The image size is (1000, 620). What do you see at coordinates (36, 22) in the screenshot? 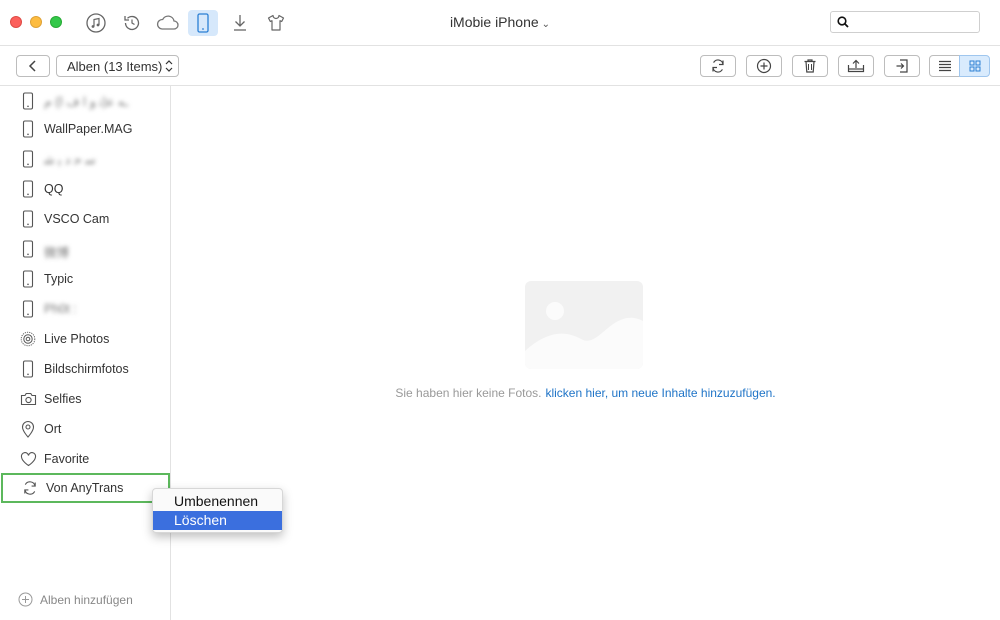
I see `minimize-window-button` at bounding box center [36, 22].